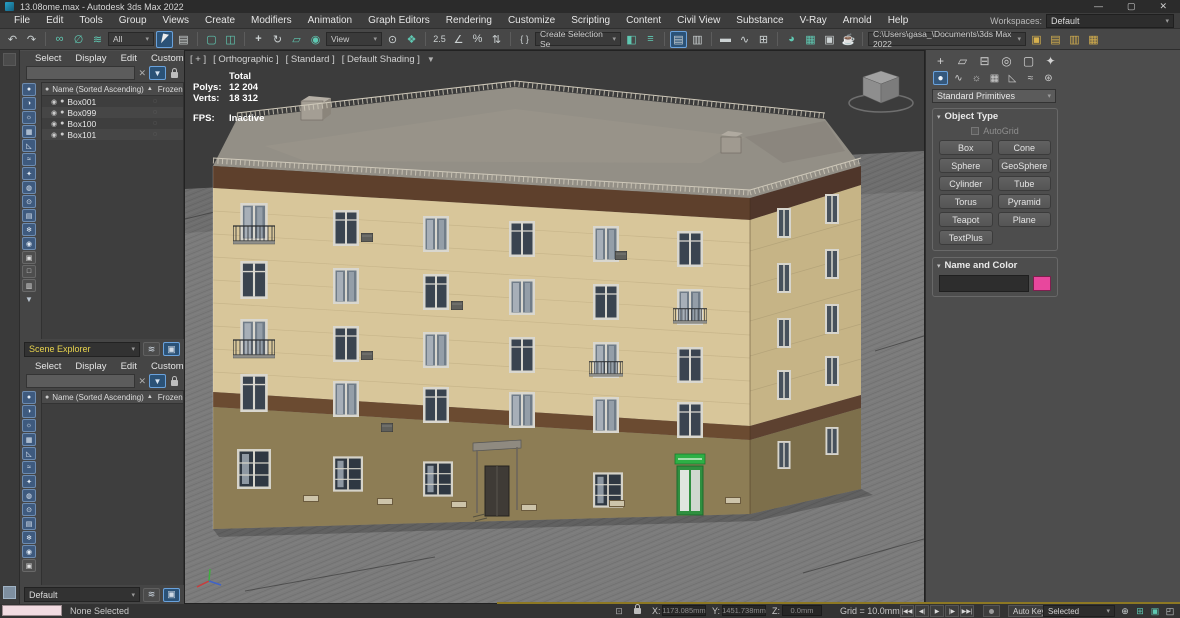 The image size is (1180, 618). Describe the element at coordinates (966, 147) in the screenshot. I see `box-button: Box` at that location.